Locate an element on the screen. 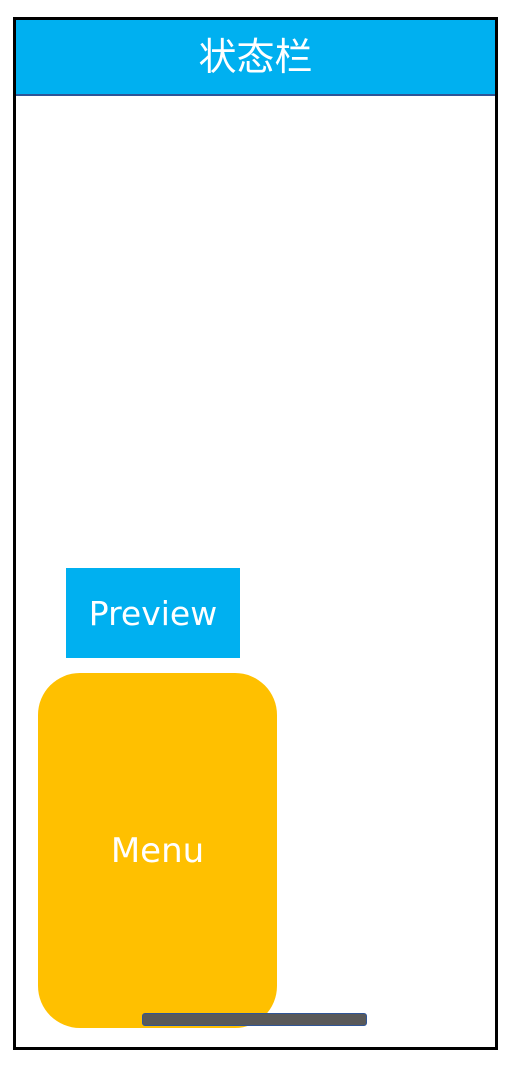 This screenshot has height=1065, width=509. status-bar-label: 状态栏 is located at coordinates (255, 57).